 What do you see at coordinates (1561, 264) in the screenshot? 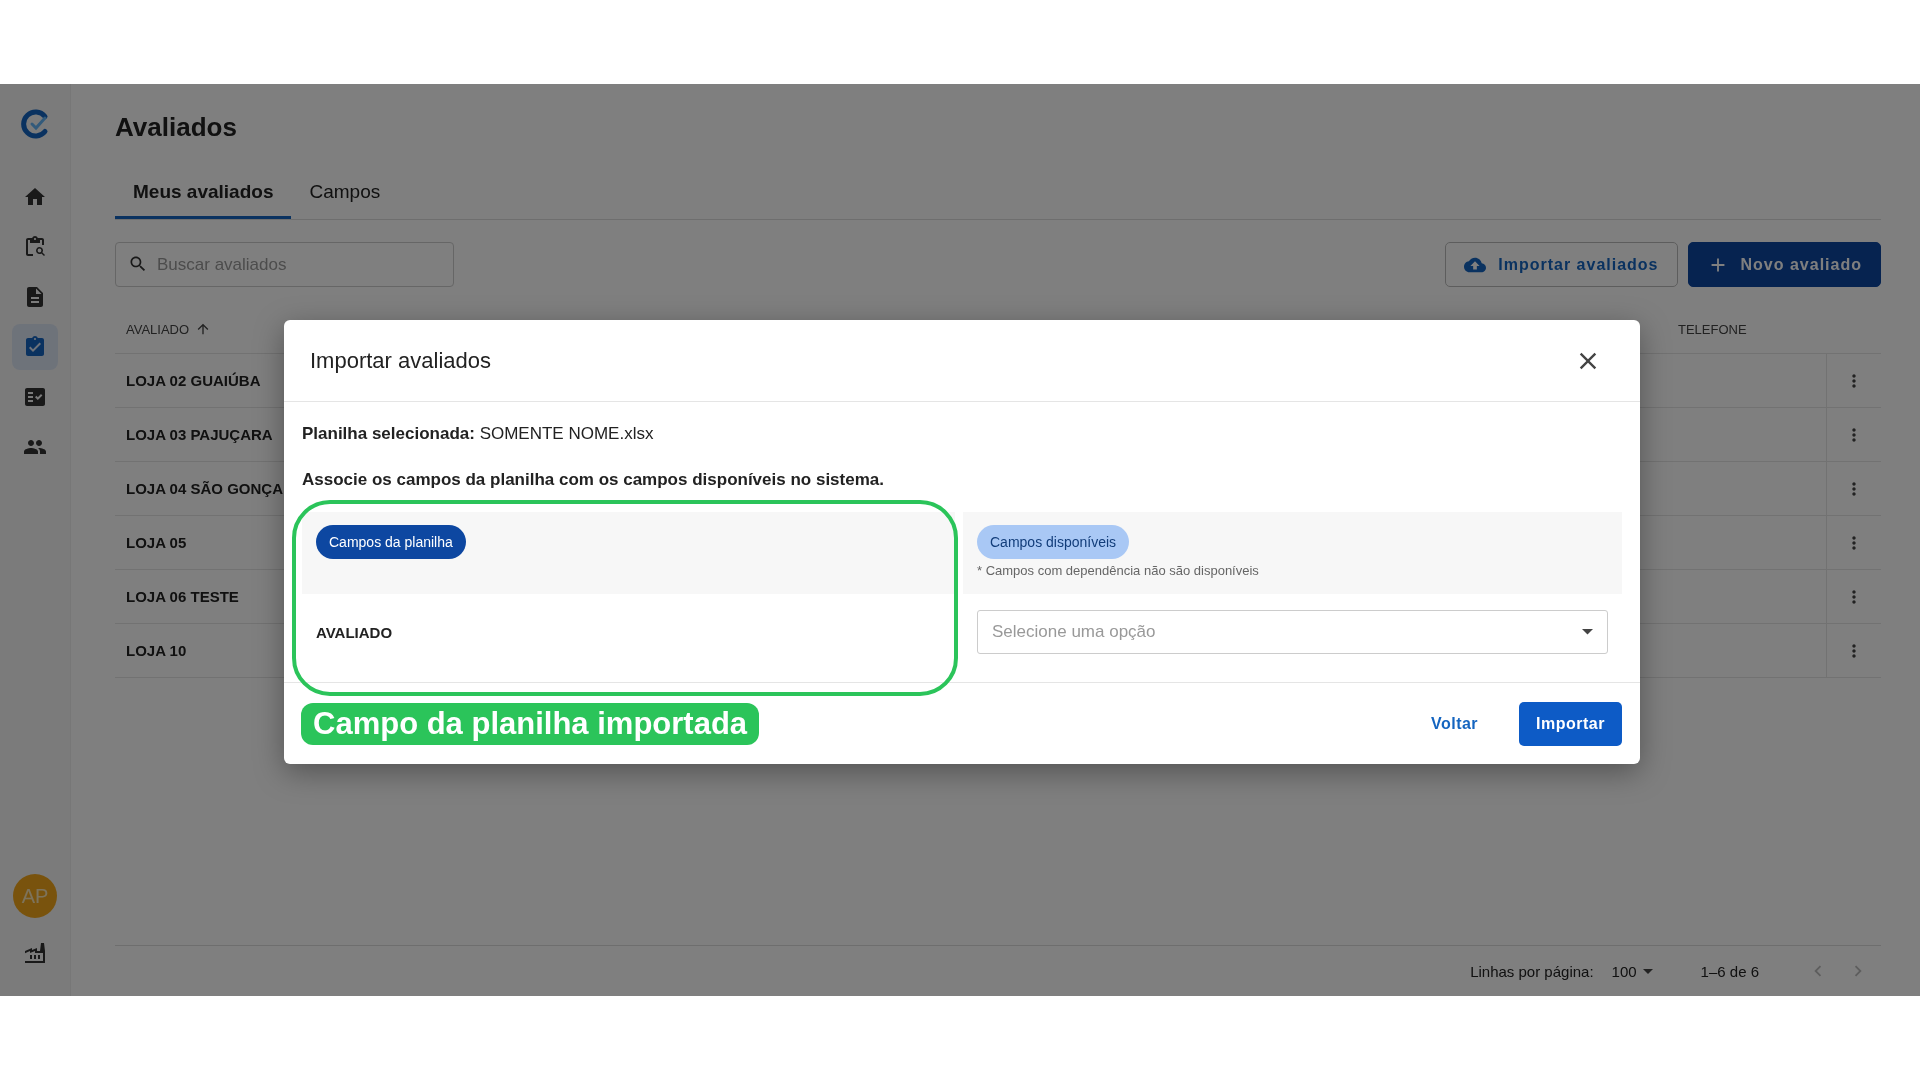
I see `import-button: Importar avaliados` at bounding box center [1561, 264].